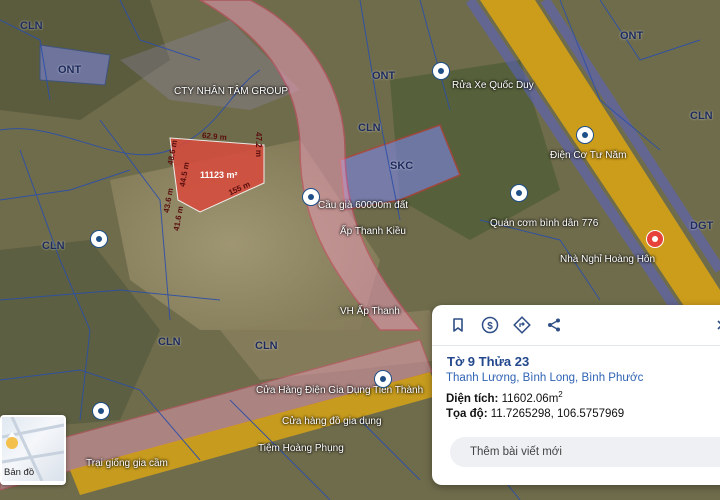 This screenshot has width=720, height=500. Describe the element at coordinates (467, 414) in the screenshot. I see `coordinate-label: Tọa độ:` at that location.